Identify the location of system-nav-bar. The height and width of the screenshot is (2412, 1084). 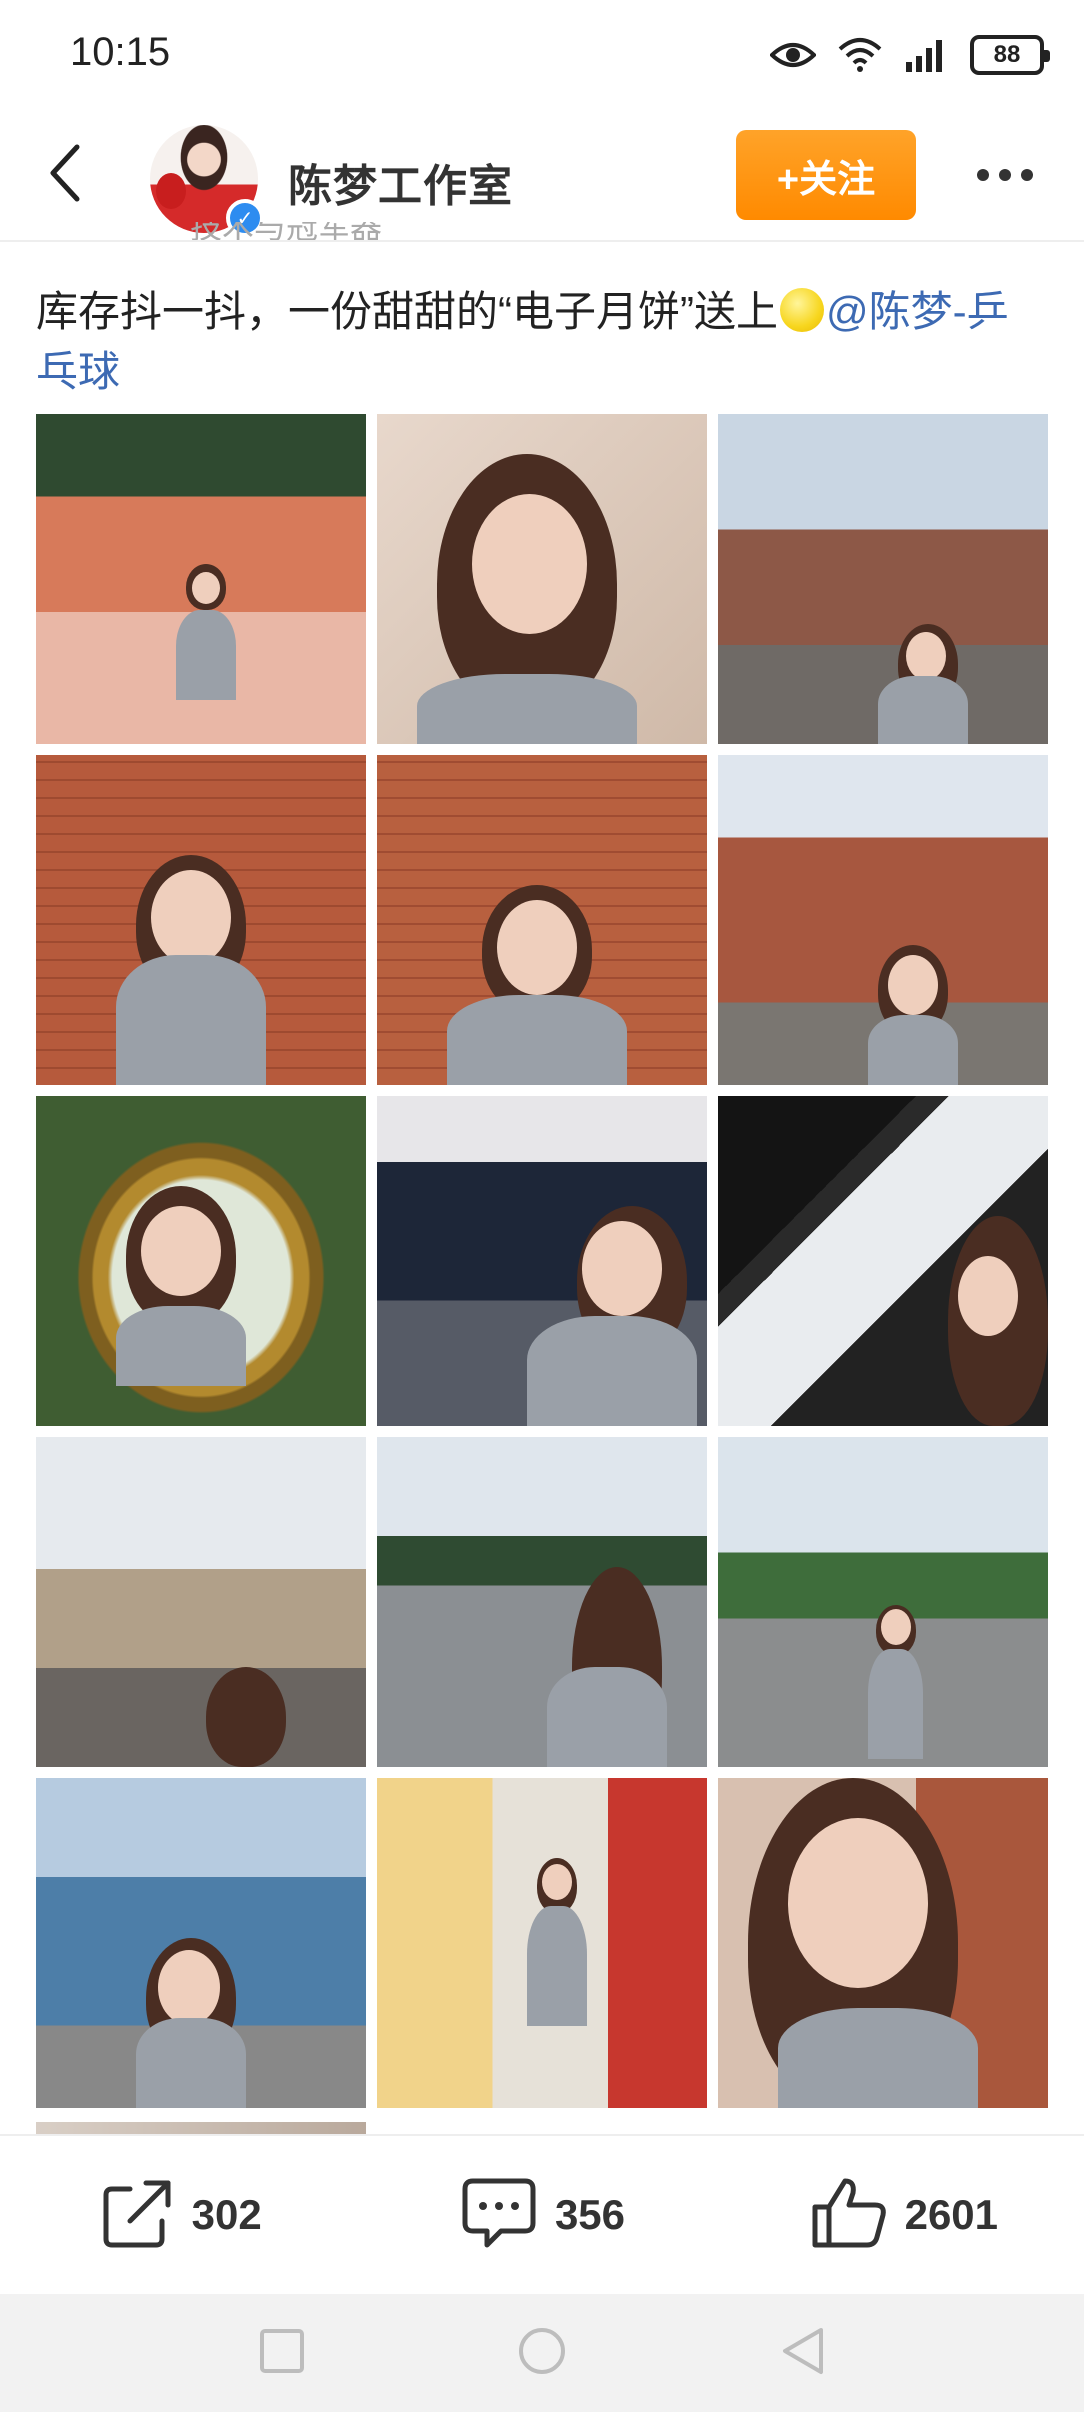
(542, 2353).